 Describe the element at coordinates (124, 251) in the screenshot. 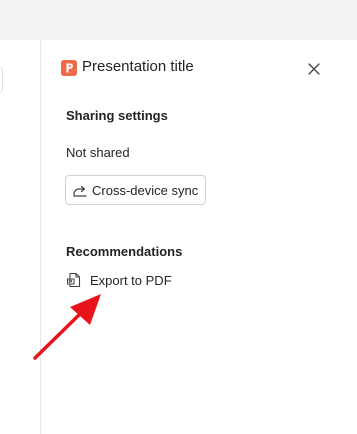

I see `recommendations-heading: Recommendations` at that location.